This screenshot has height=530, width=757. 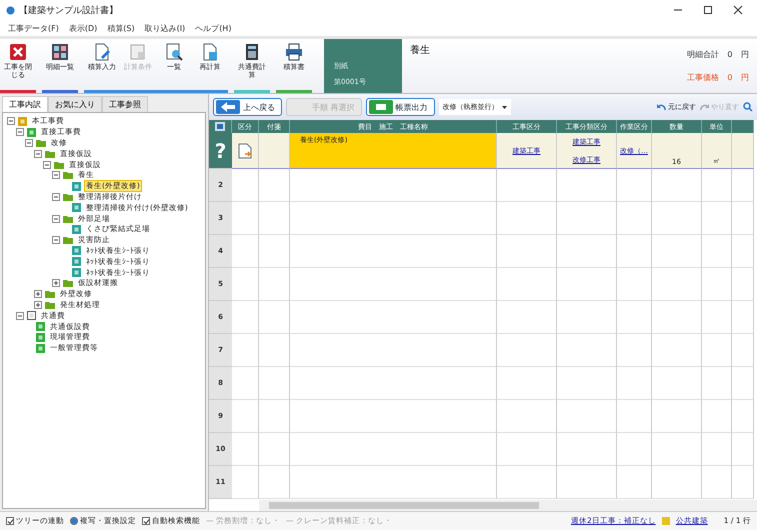 I want to click on dropdown-arrow-icon, so click(x=504, y=107).